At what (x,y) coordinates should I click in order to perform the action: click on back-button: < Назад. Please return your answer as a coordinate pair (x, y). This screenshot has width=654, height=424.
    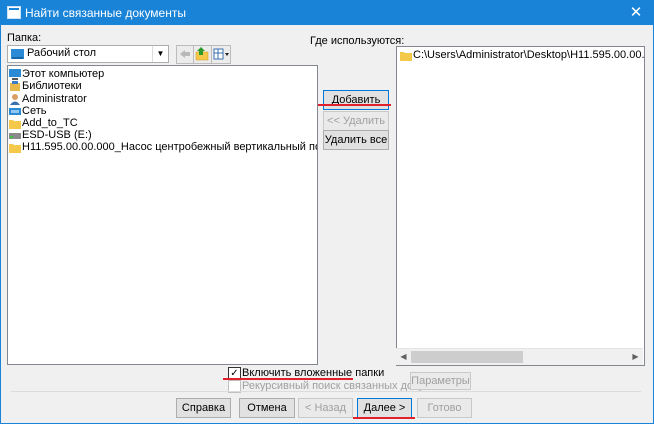
    Looking at the image, I should click on (325, 408).